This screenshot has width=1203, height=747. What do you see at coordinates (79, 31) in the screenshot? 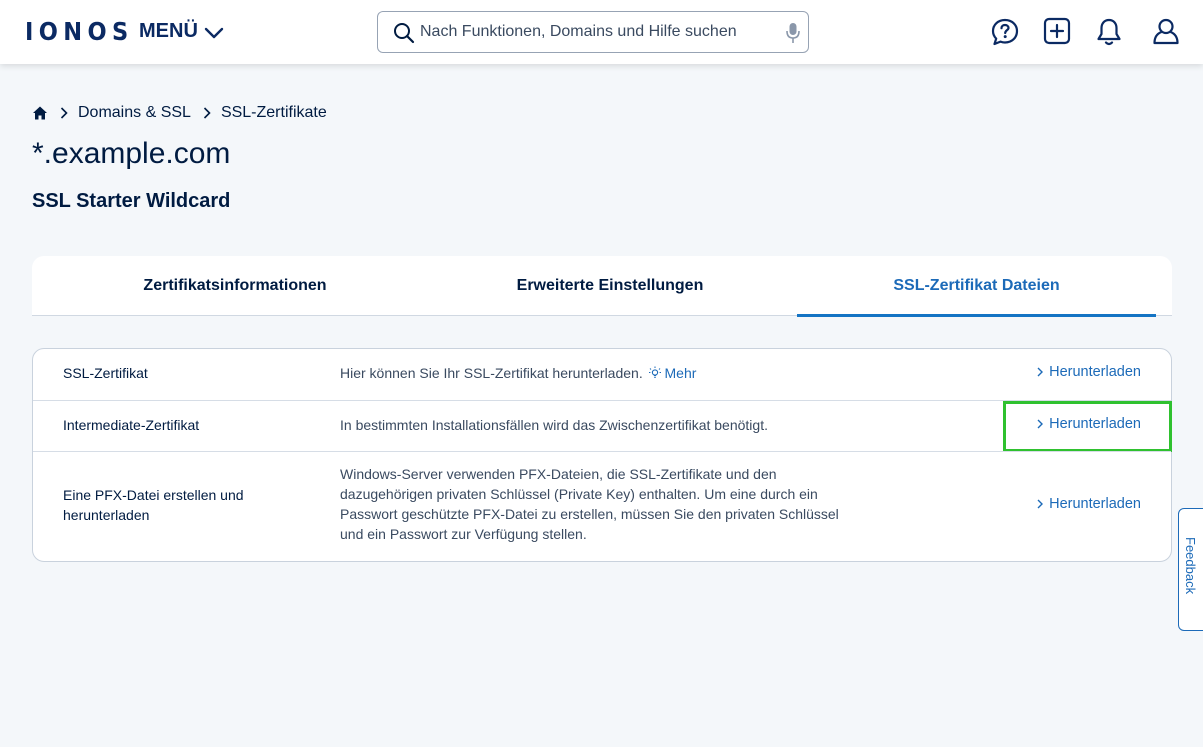
I see `ionos-logo: IONOS` at bounding box center [79, 31].